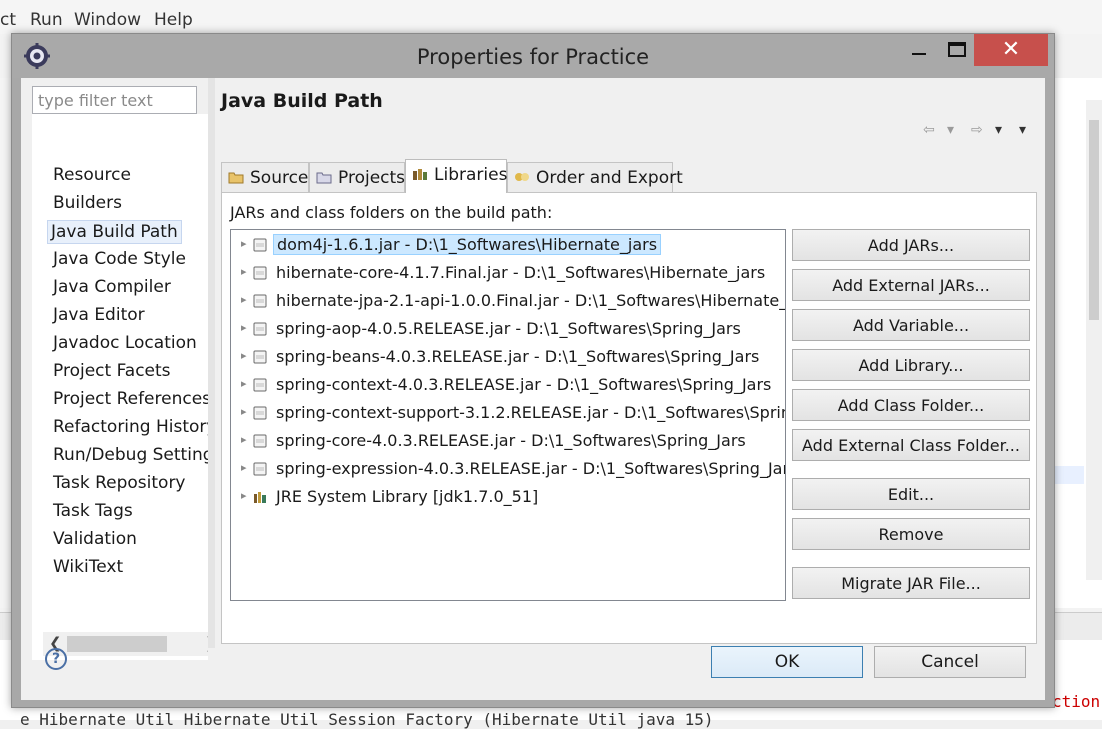  I want to click on nav-horizontal-scrollbar: ❮ ❯, so click(125, 644).